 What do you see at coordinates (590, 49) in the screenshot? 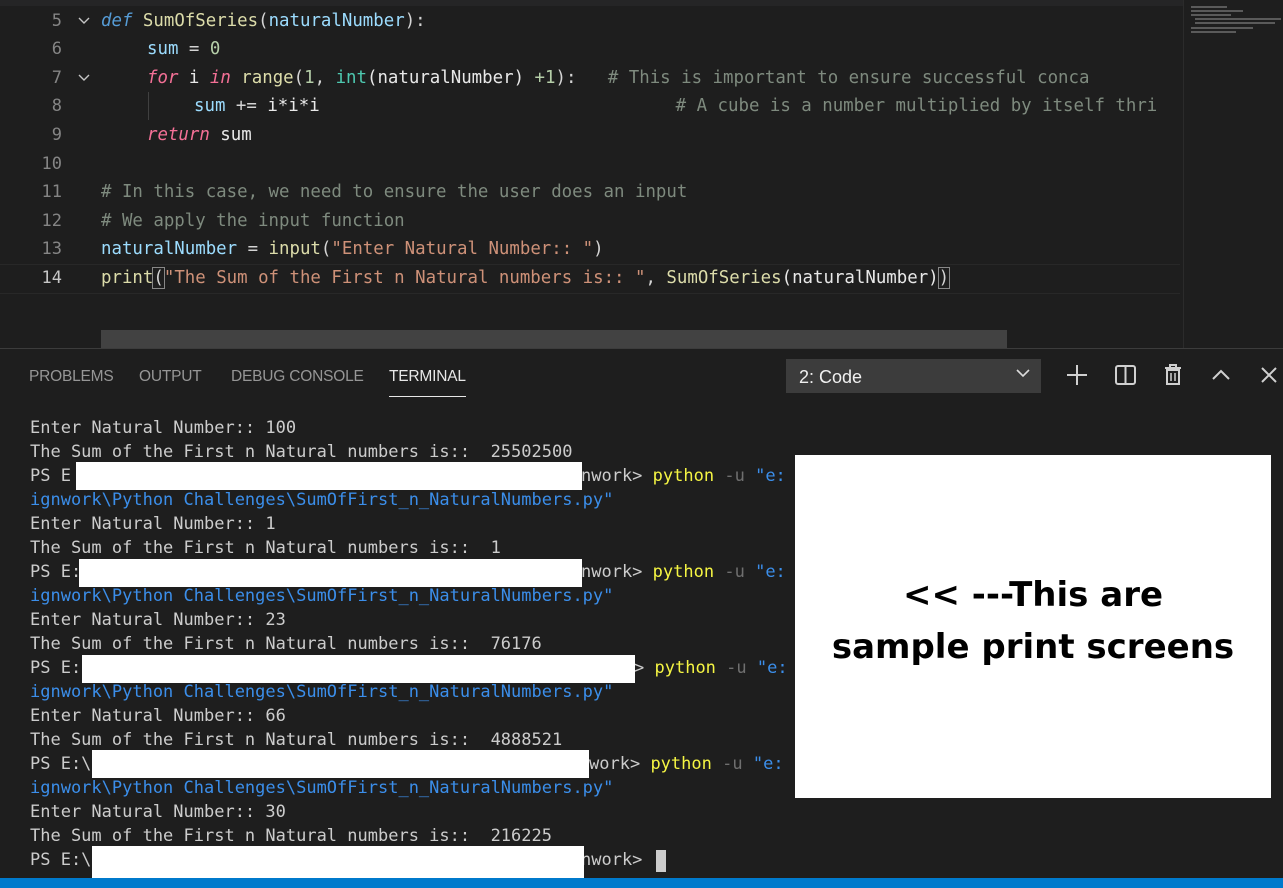
I see `code-line-6: 6 sum = 0` at bounding box center [590, 49].